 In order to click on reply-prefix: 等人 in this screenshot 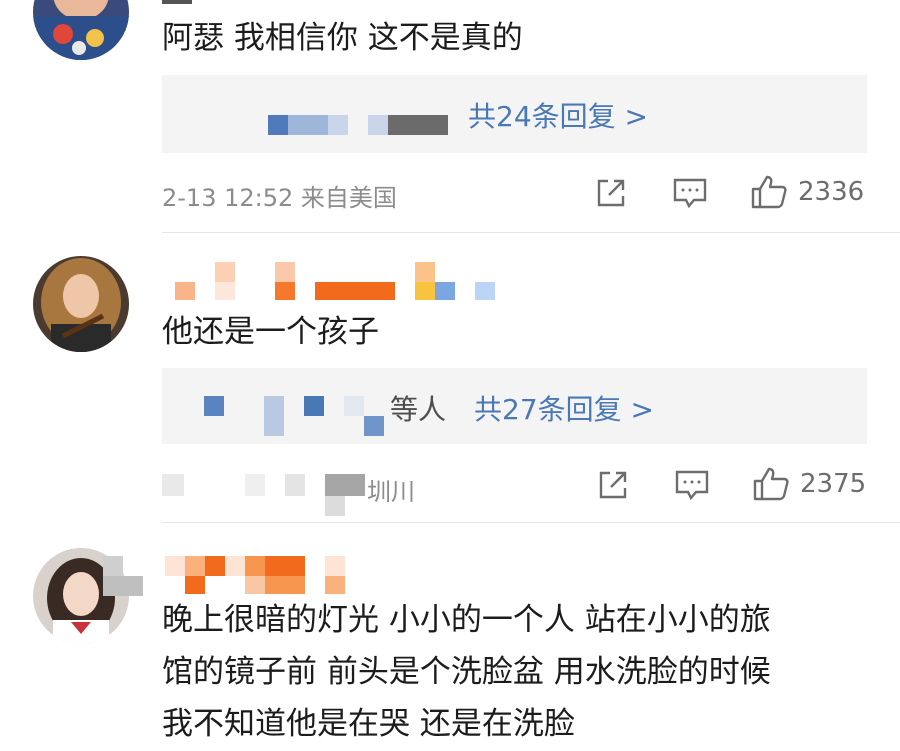, I will do `click(418, 409)`.